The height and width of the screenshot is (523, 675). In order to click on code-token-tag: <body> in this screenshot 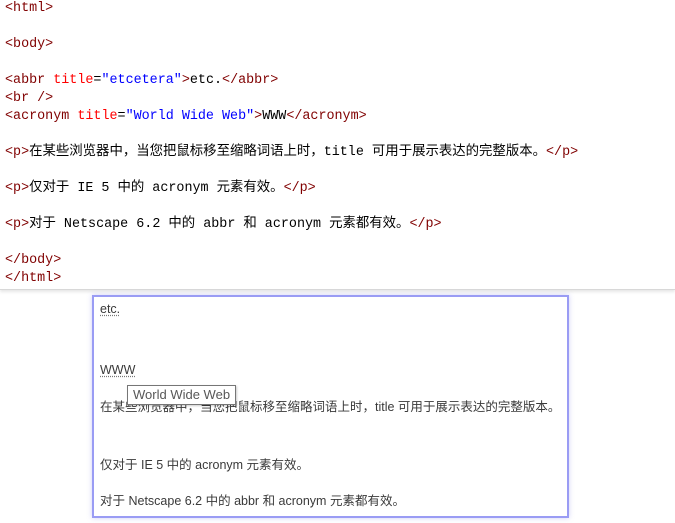, I will do `click(29, 44)`.